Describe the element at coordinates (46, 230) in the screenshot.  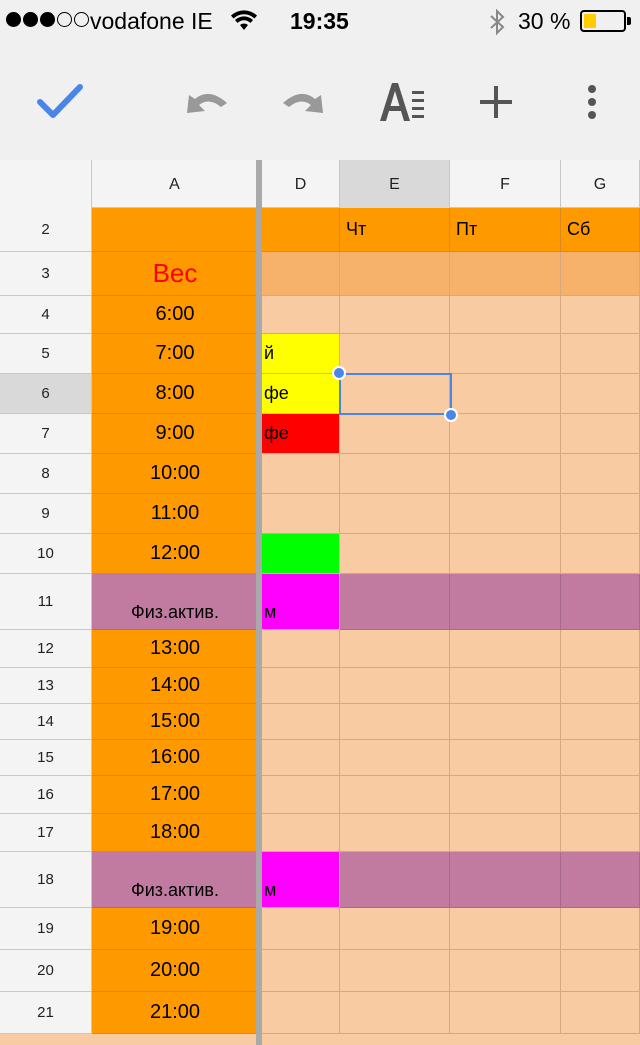
I see `row-header: 2` at that location.